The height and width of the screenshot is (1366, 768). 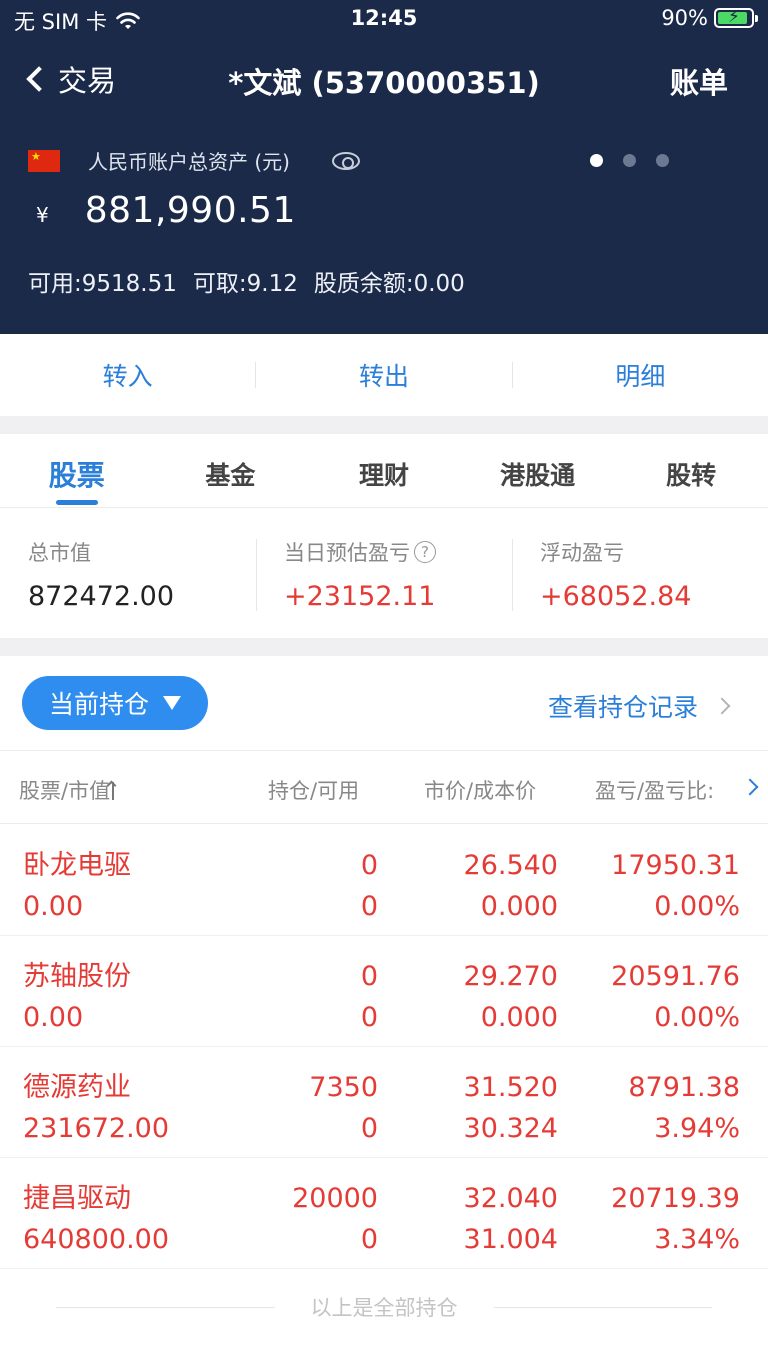 I want to click on footer-text: 以上是全部持仓, so click(x=384, y=1308).